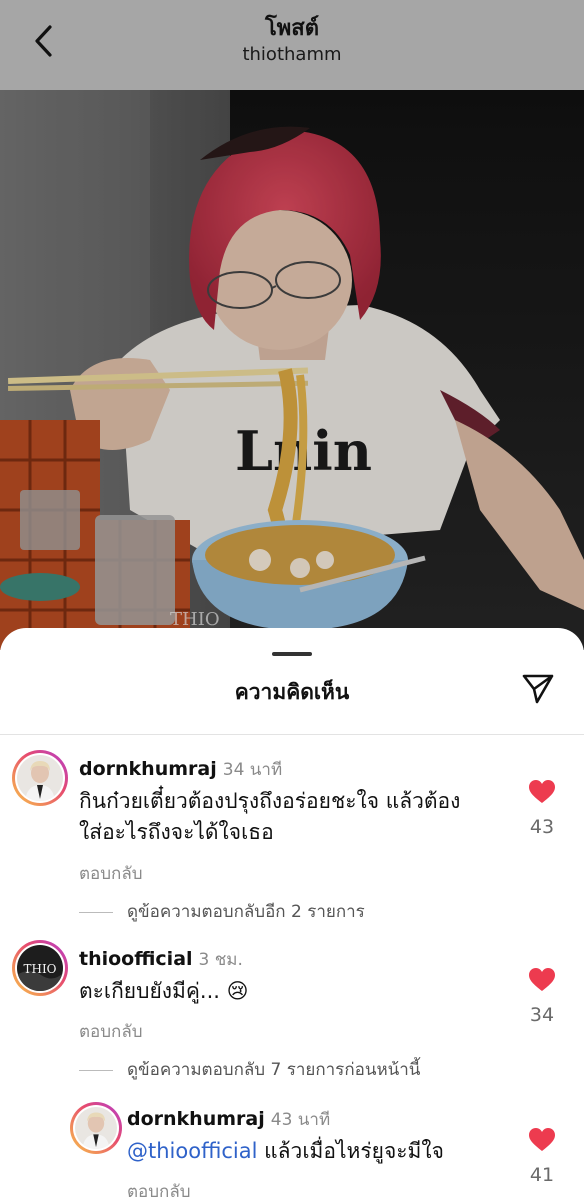  What do you see at coordinates (176, 832) in the screenshot?
I see `comment-text-line: ใส่อะไรถึงจะได้ใจเธอ` at bounding box center [176, 832].